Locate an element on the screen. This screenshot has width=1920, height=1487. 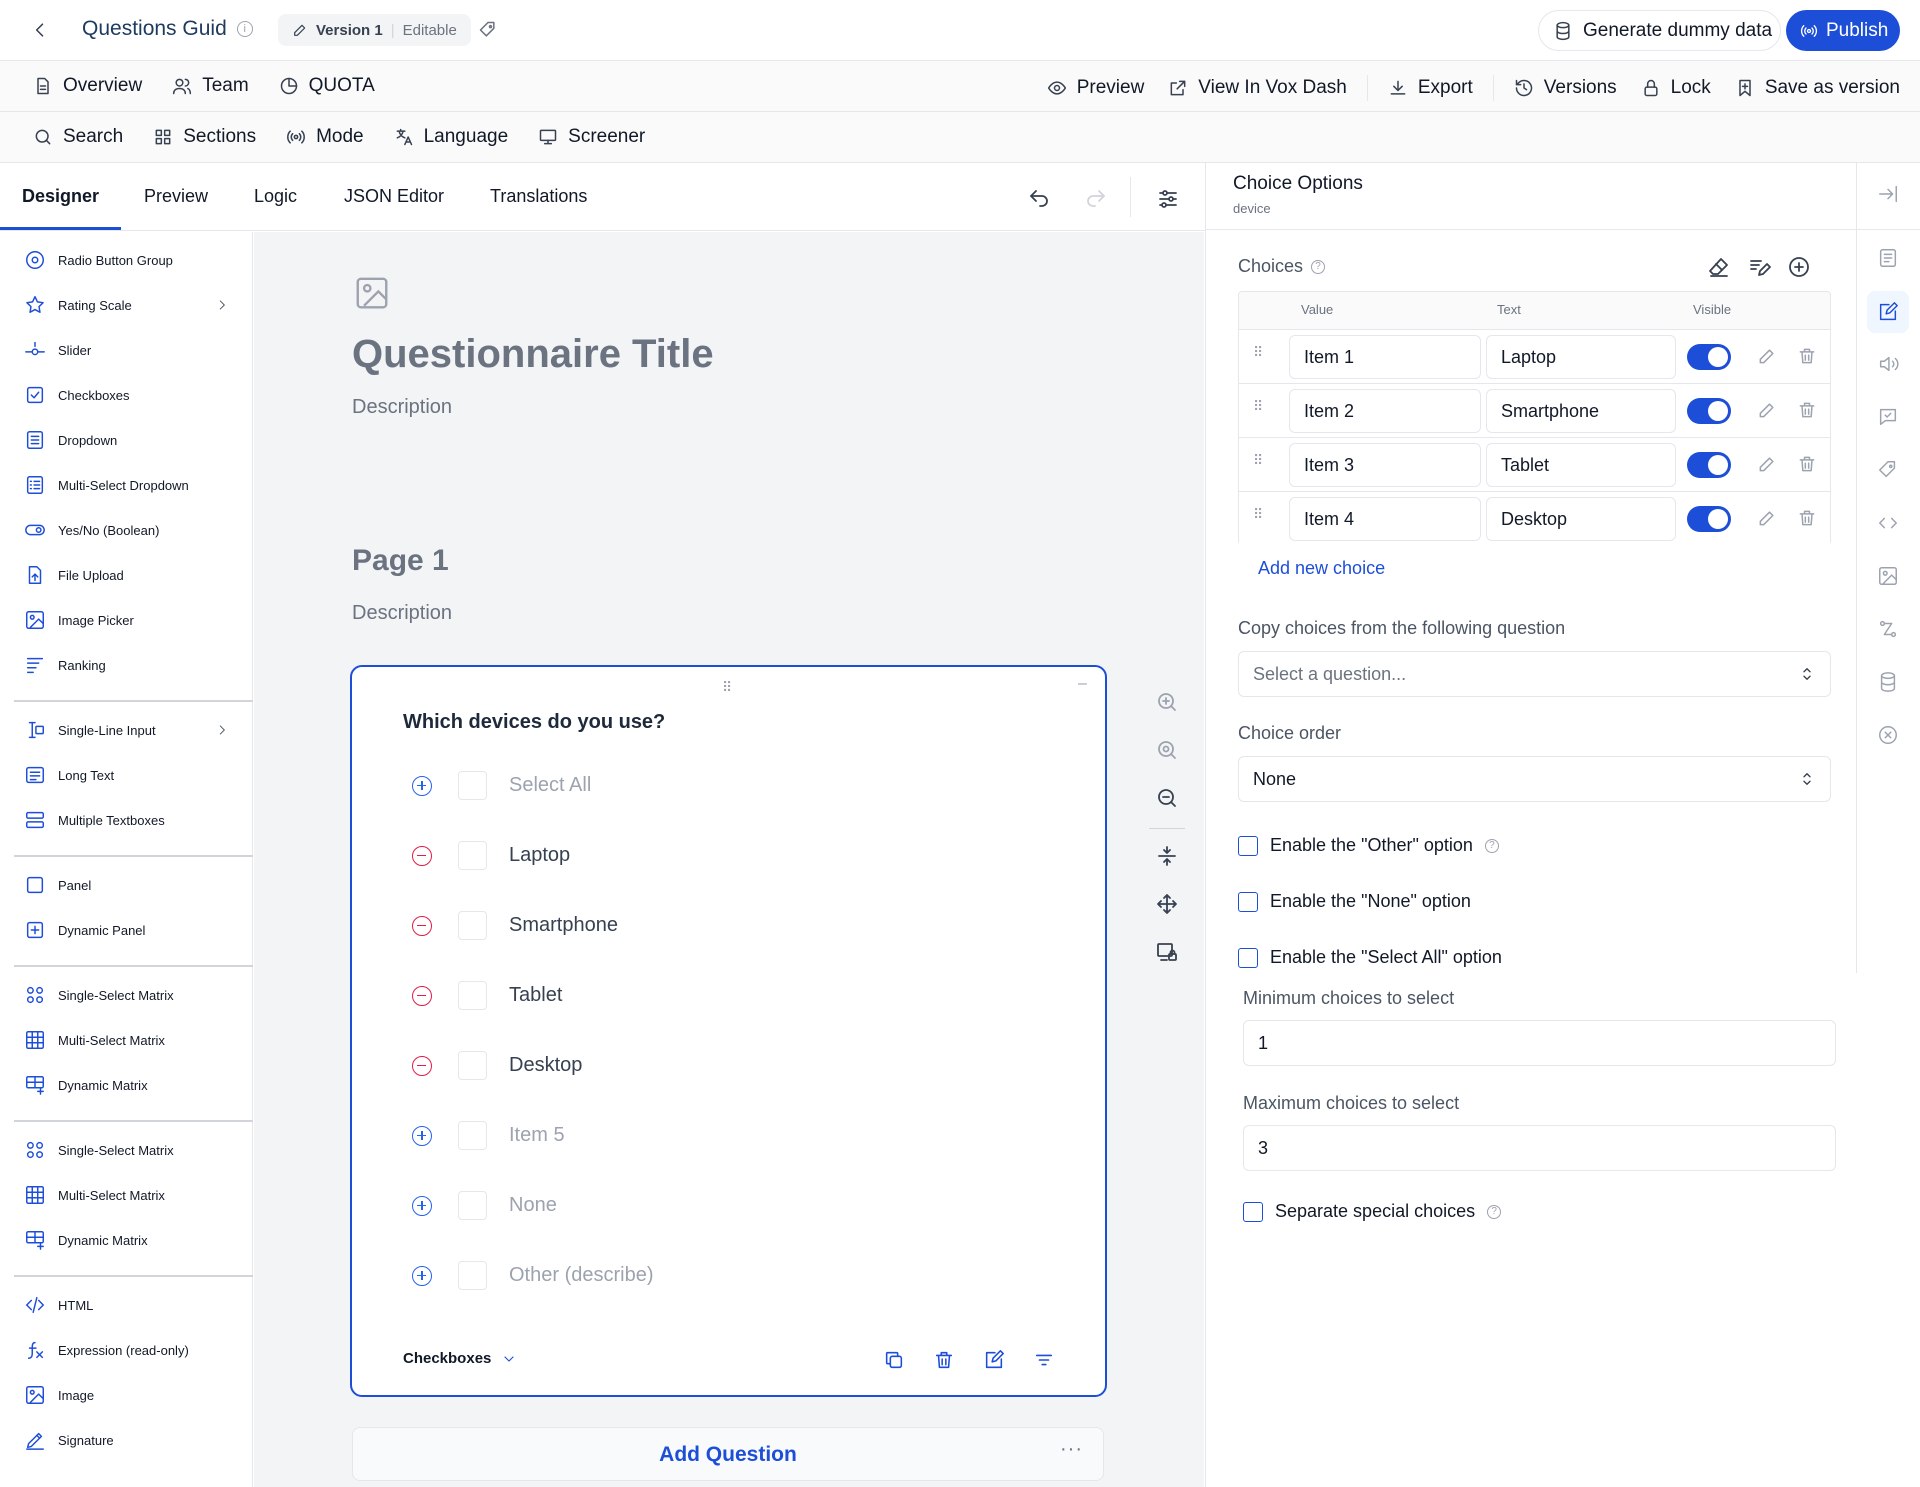
nav-sections: Sections is located at coordinates (204, 137).